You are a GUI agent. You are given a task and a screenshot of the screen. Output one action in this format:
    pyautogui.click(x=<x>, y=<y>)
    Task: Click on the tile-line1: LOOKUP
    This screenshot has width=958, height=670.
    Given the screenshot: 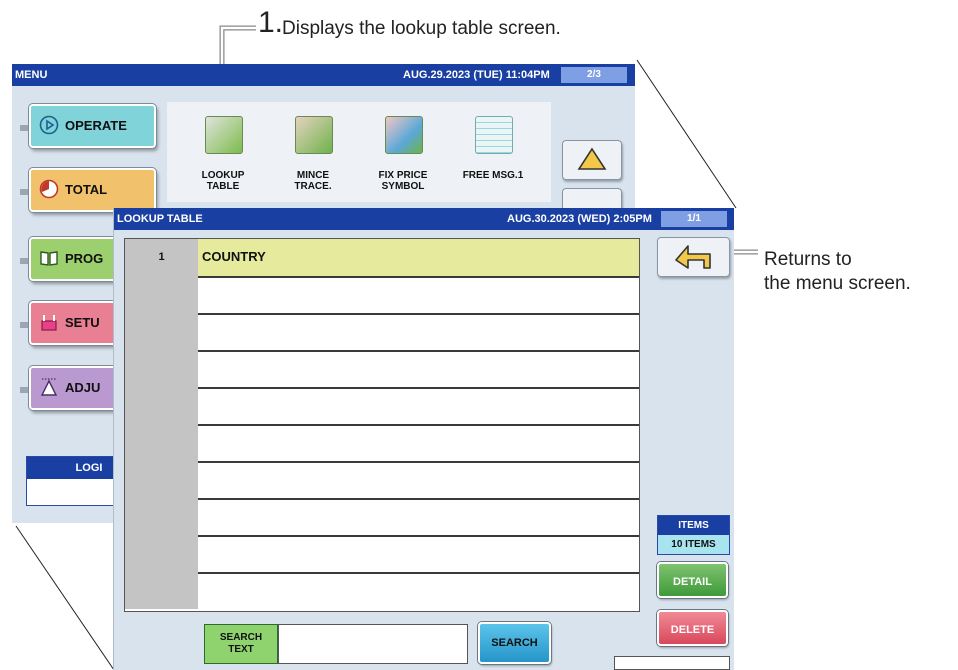 What is the action you would take?
    pyautogui.click(x=223, y=175)
    